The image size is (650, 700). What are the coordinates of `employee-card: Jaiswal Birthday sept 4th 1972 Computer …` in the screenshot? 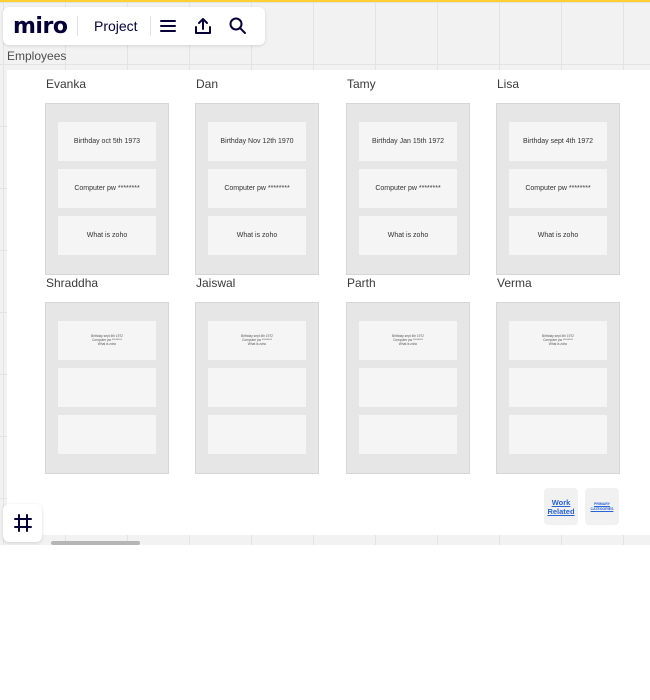 It's located at (257, 375).